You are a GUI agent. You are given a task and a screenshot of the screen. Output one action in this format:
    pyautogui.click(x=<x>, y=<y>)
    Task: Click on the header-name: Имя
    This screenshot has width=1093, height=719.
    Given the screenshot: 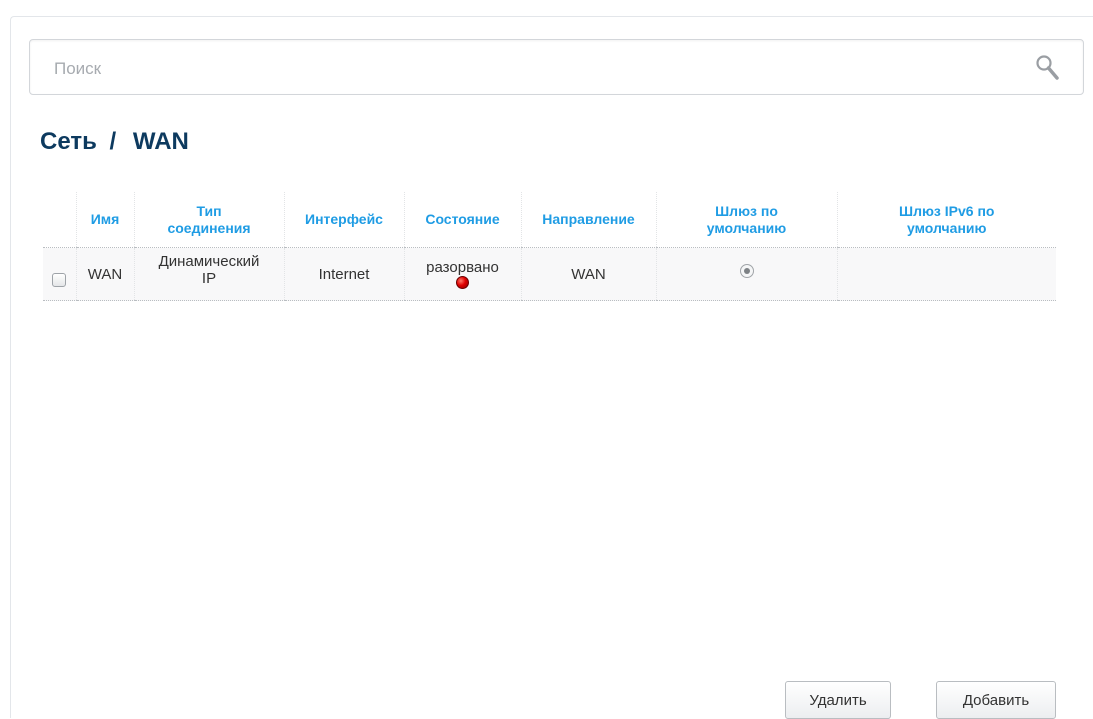 What is the action you would take?
    pyautogui.click(x=104, y=220)
    